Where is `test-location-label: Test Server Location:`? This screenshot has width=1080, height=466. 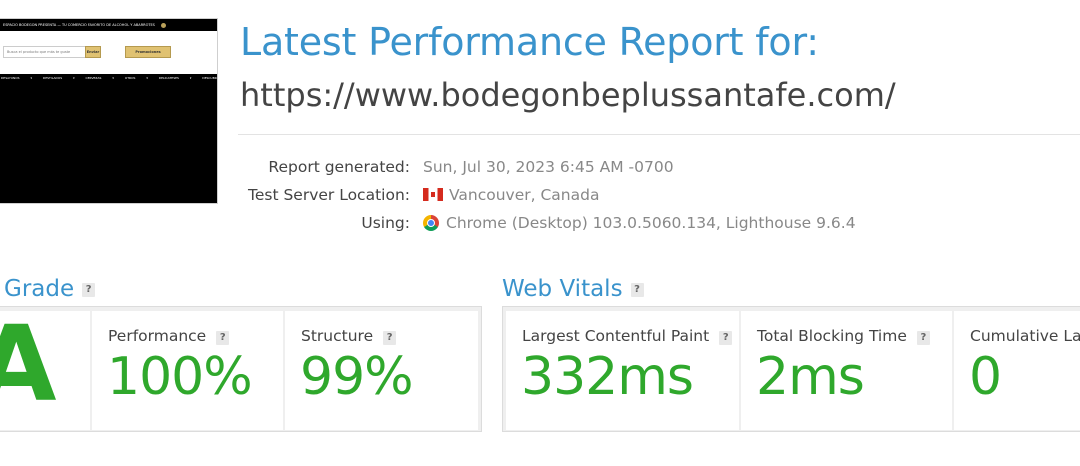
test-location-label: Test Server Location: is located at coordinates (329, 195).